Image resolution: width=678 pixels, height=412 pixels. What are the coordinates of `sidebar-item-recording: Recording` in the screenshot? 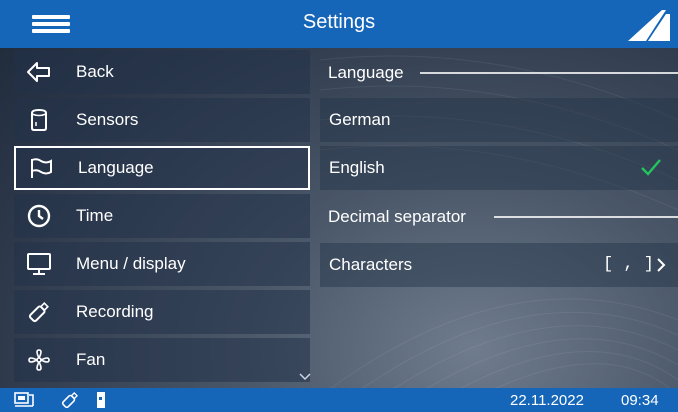 It's located at (162, 312).